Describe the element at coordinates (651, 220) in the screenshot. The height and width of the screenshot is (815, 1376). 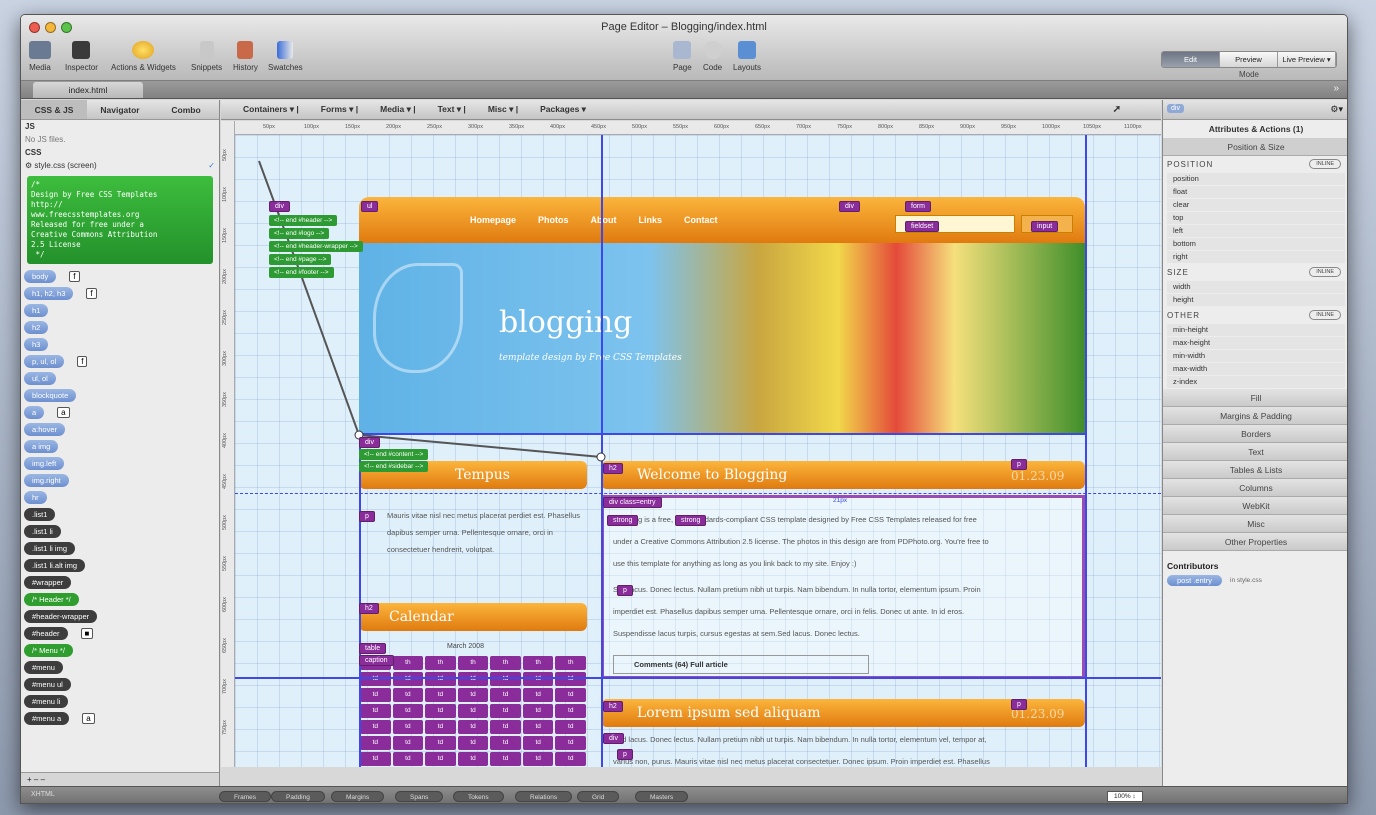
I see `nav-links: Links` at that location.